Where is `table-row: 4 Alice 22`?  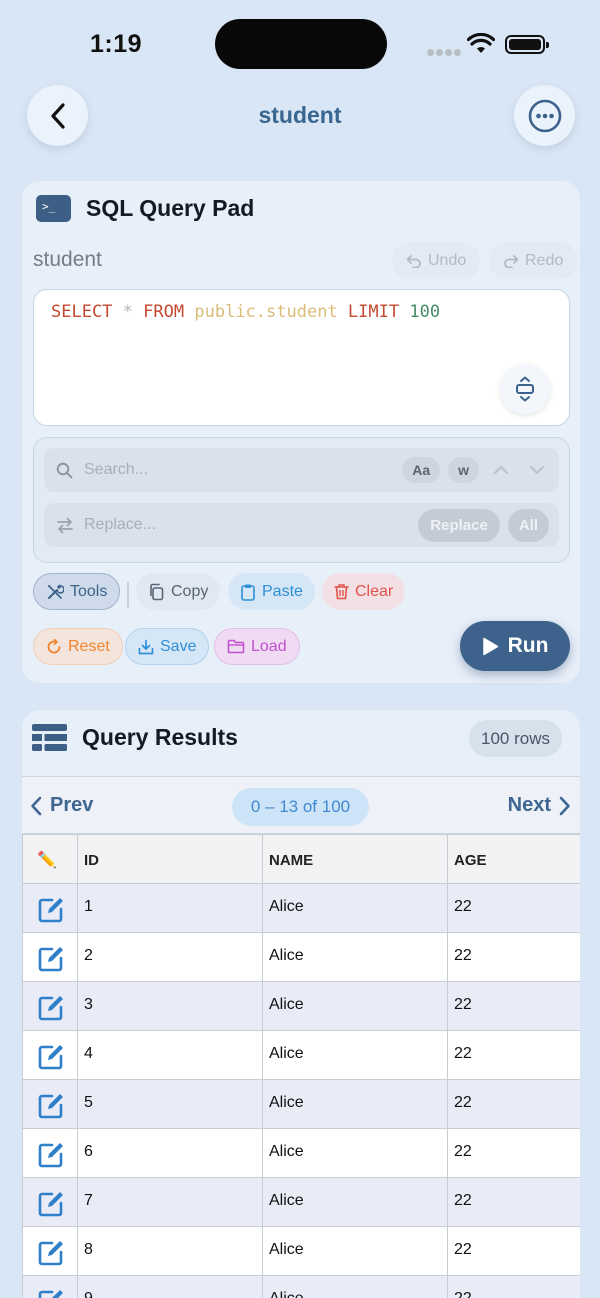 table-row: 4 Alice 22 is located at coordinates (301, 1055).